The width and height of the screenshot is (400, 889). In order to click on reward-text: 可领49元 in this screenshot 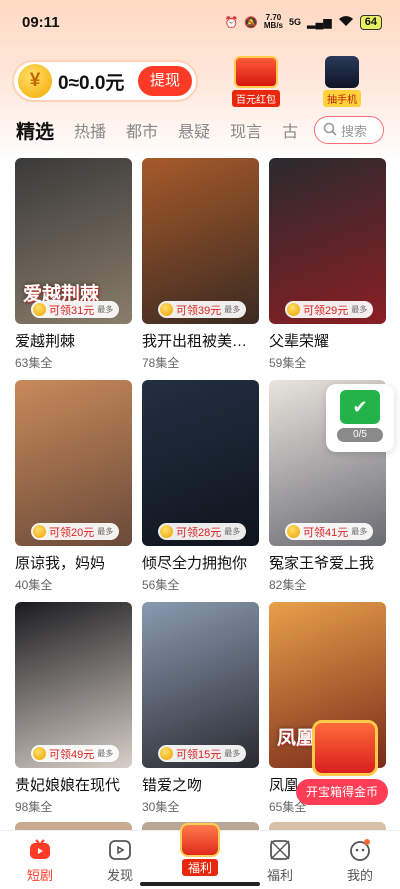, I will do `click(72, 754)`.